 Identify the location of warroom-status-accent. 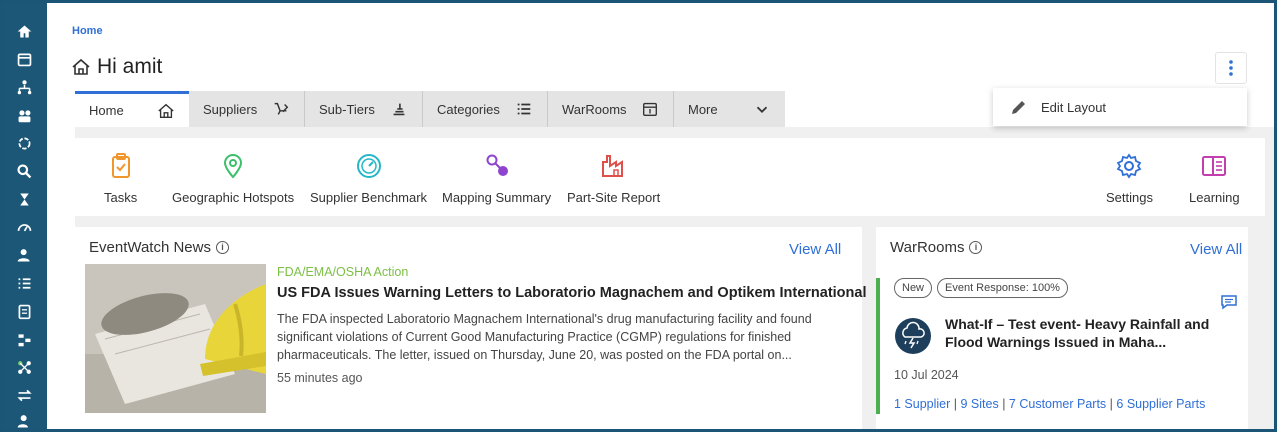
(878, 346).